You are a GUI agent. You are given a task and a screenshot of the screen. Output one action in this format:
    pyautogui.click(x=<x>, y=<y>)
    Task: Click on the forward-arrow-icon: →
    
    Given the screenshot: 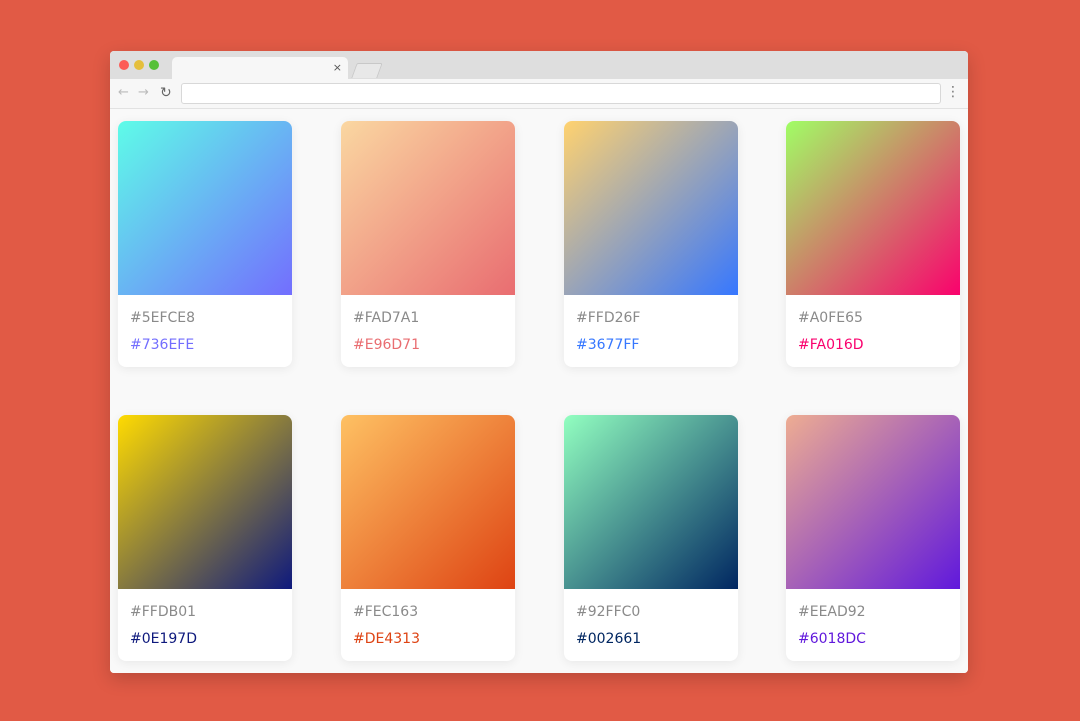 What is the action you would take?
    pyautogui.click(x=143, y=93)
    